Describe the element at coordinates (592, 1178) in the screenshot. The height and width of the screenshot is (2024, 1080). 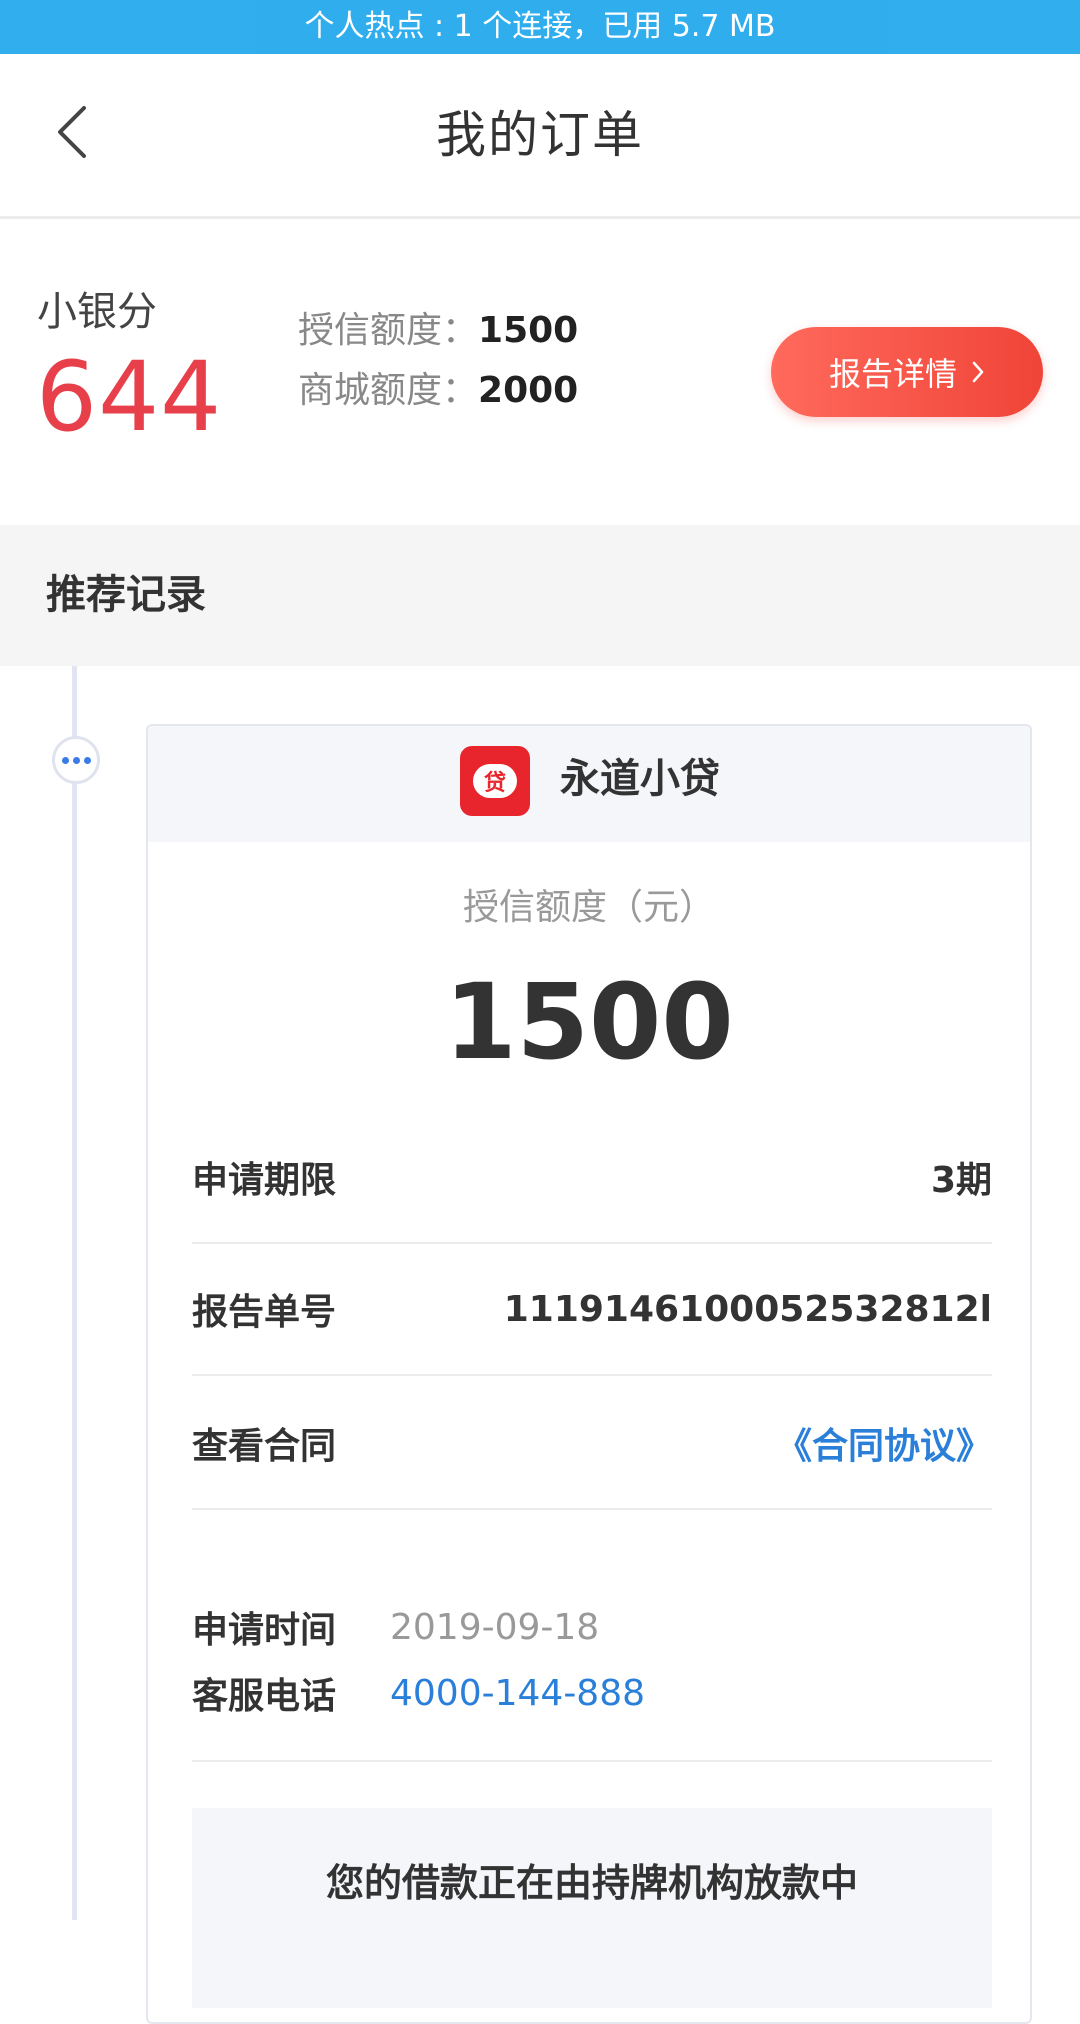
I see `row-apply-term: 申请期限 3期` at that location.